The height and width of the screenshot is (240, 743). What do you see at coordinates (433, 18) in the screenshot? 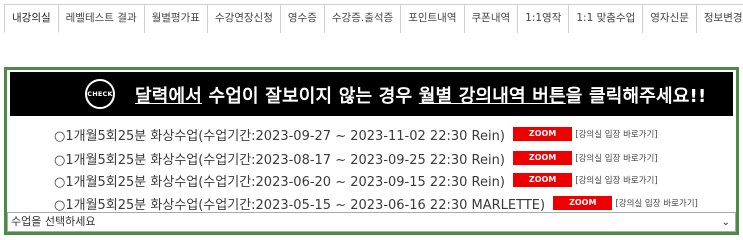
I see `tab-points: 포인트내역` at bounding box center [433, 18].